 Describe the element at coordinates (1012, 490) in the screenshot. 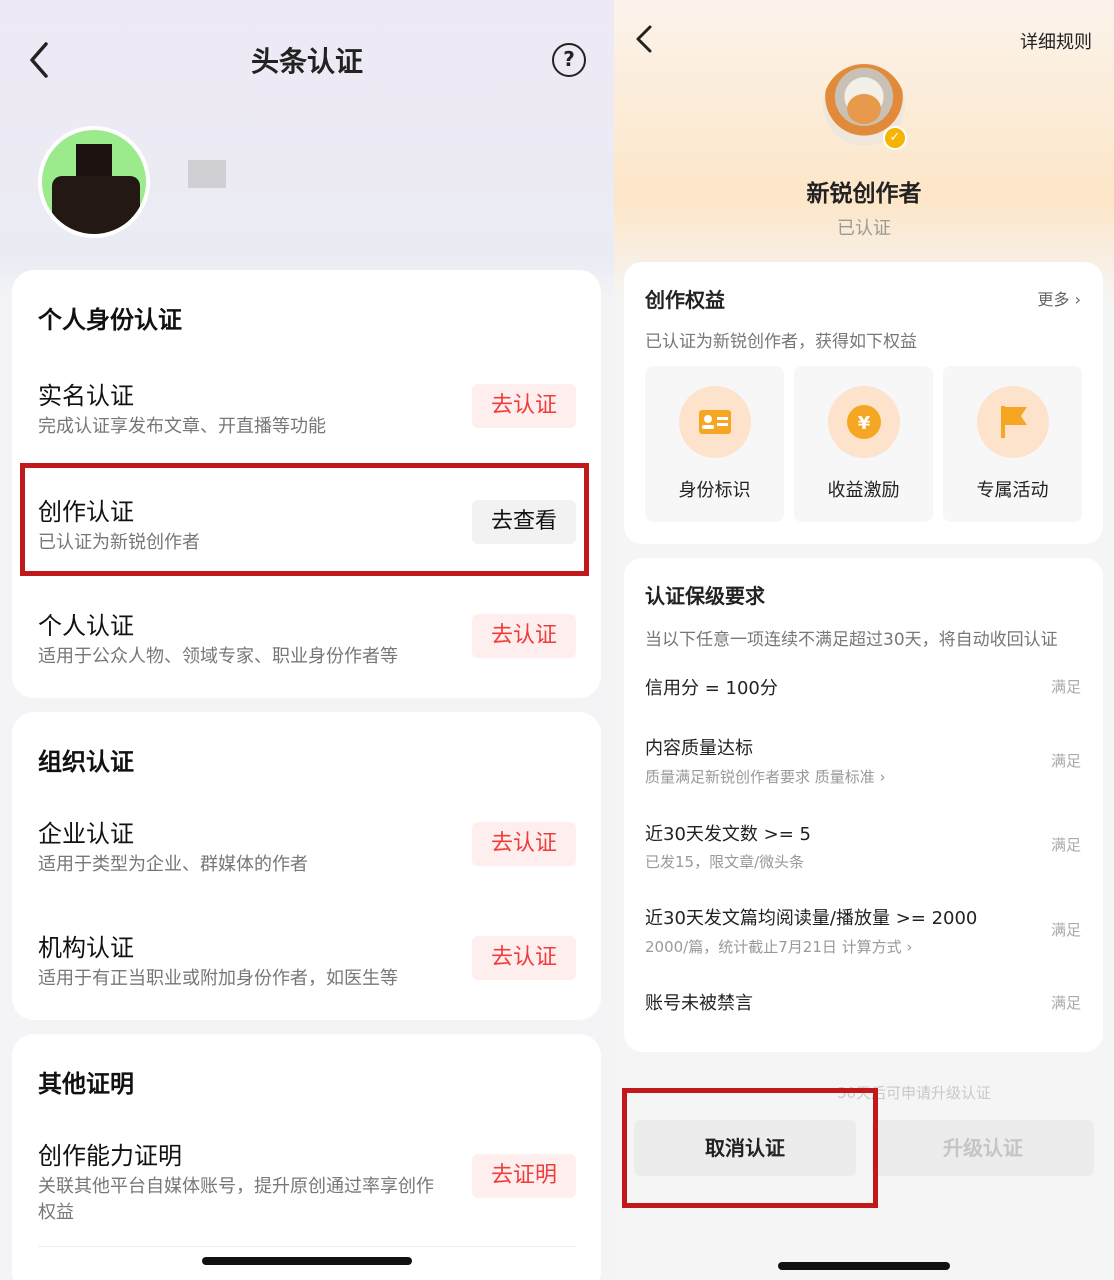

I see `benefit-label: 专属活动` at that location.